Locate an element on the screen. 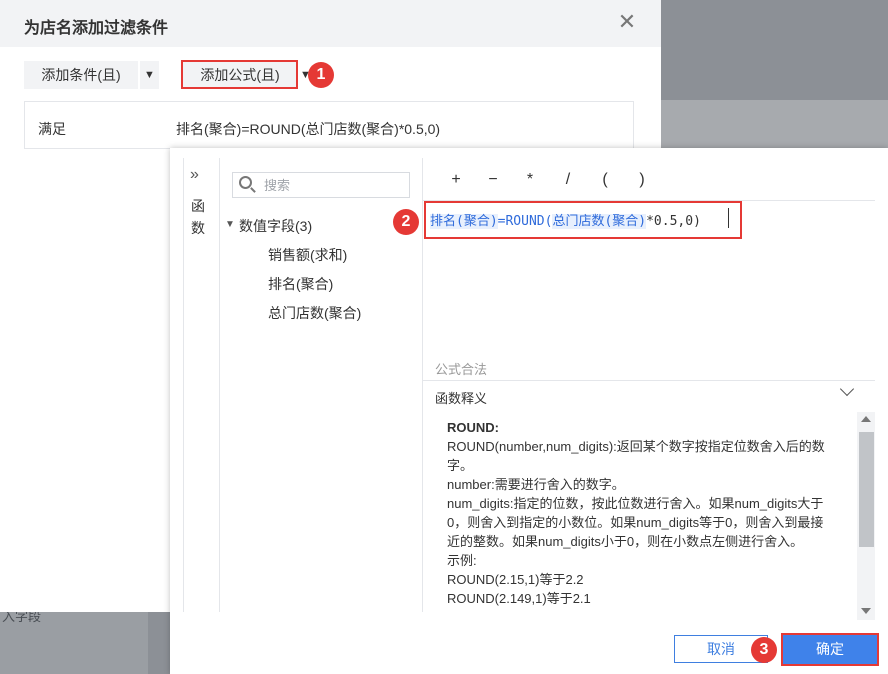  text-cursor is located at coordinates (728, 218).